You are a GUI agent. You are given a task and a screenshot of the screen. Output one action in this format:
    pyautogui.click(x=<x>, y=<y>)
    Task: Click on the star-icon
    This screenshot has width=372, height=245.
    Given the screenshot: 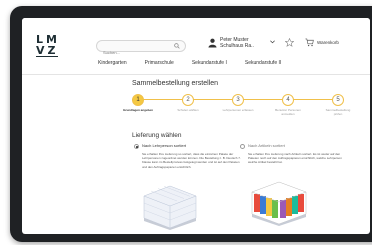 What is the action you would take?
    pyautogui.click(x=289, y=42)
    